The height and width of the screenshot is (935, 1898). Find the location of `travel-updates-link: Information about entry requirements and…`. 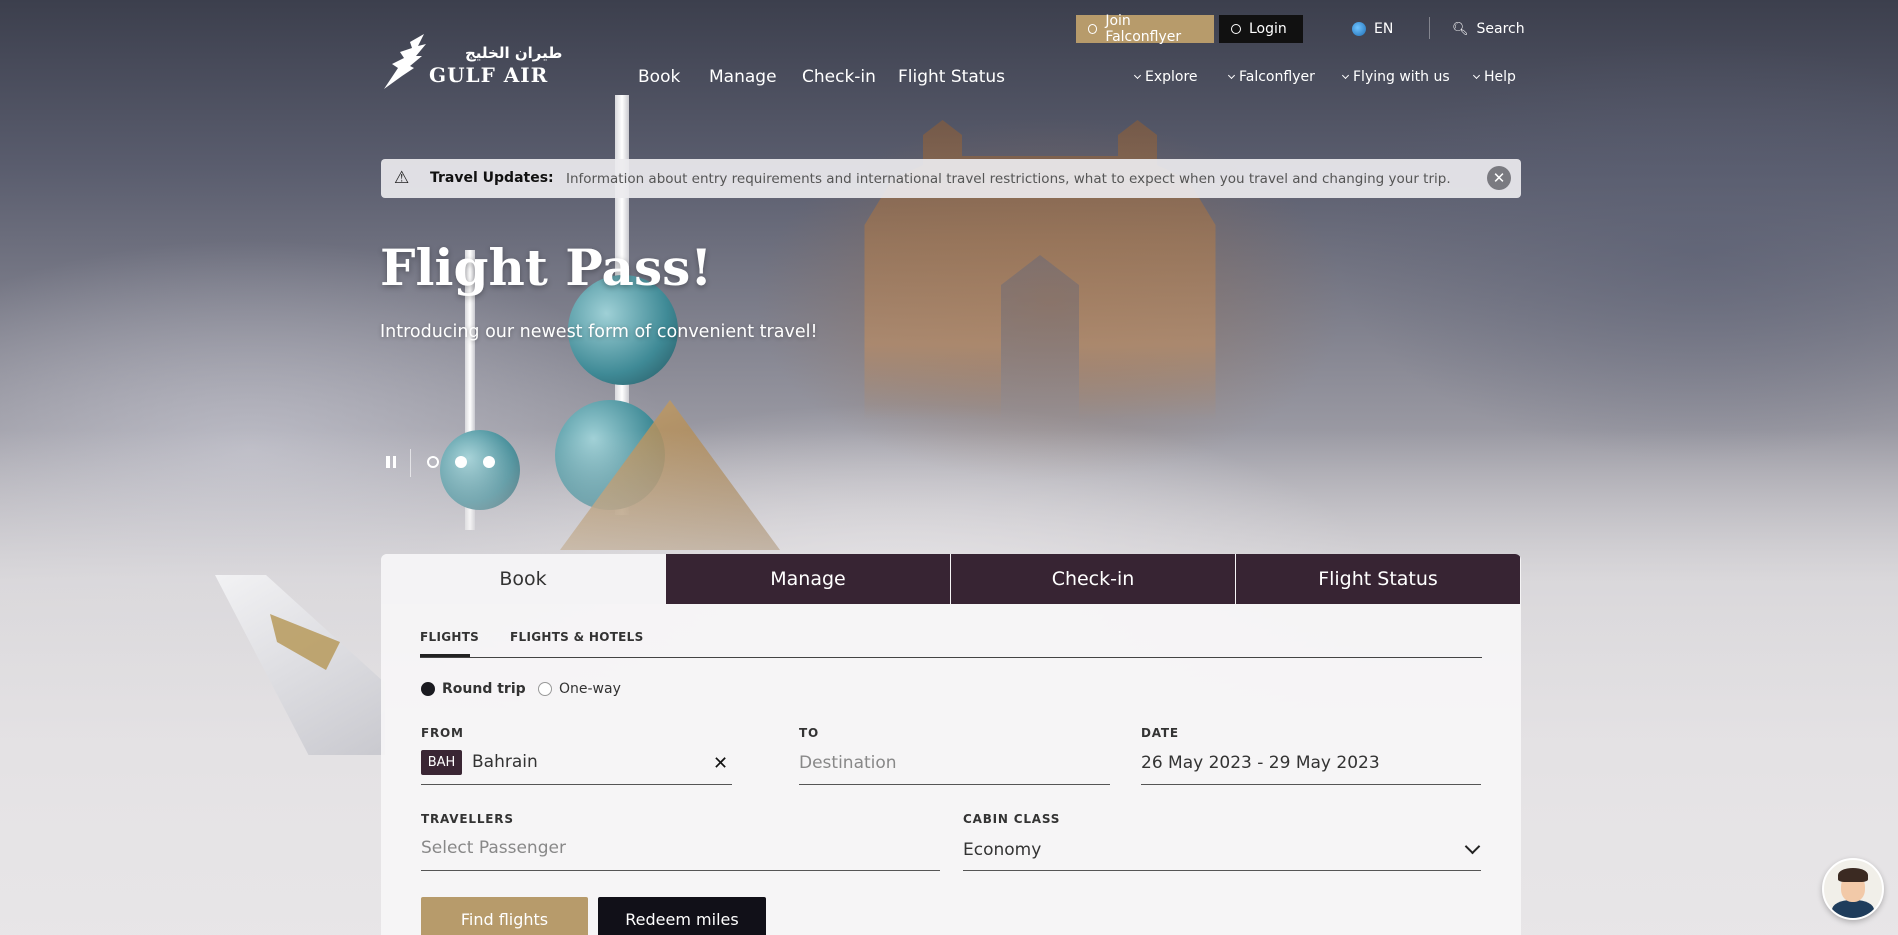

travel-updates-link: Information about entry requirements and… is located at coordinates (1008, 179).